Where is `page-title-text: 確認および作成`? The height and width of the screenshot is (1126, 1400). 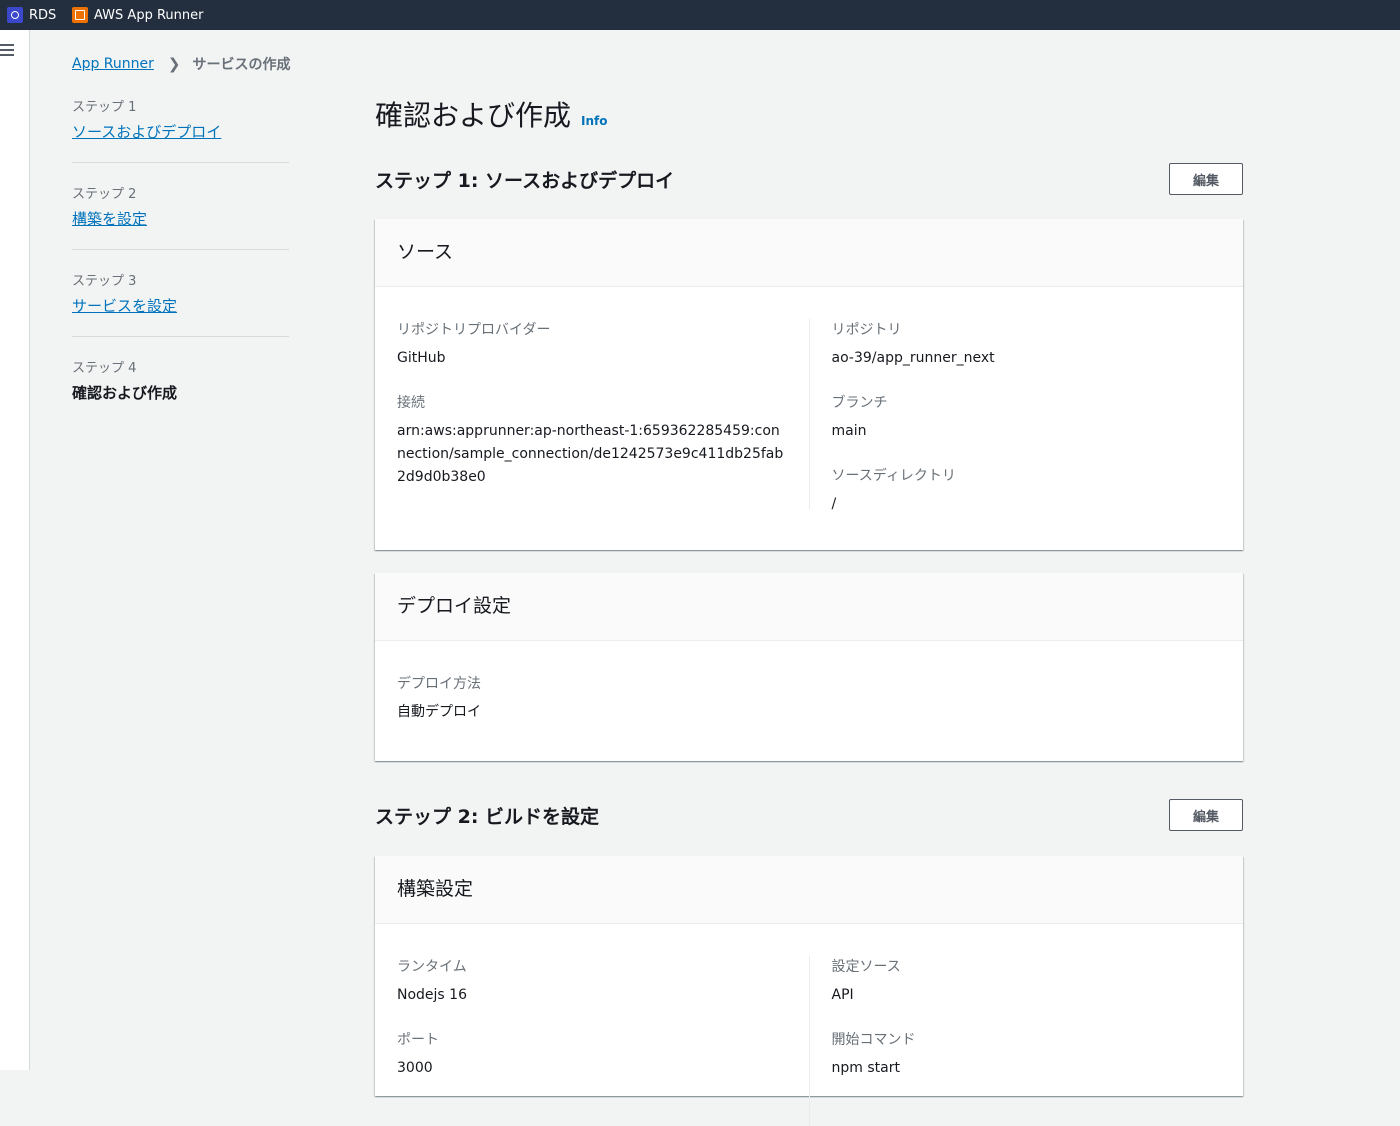 page-title-text: 確認および作成 is located at coordinates (473, 115).